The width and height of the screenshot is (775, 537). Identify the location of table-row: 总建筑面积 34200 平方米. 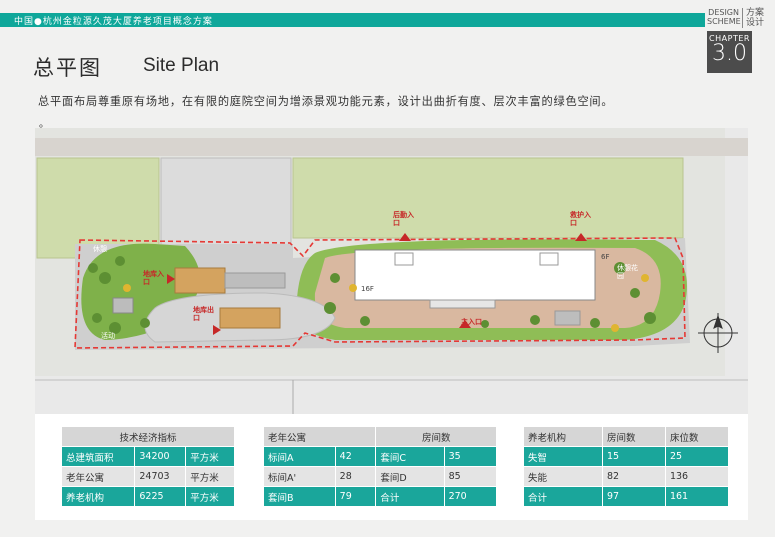
(147, 456).